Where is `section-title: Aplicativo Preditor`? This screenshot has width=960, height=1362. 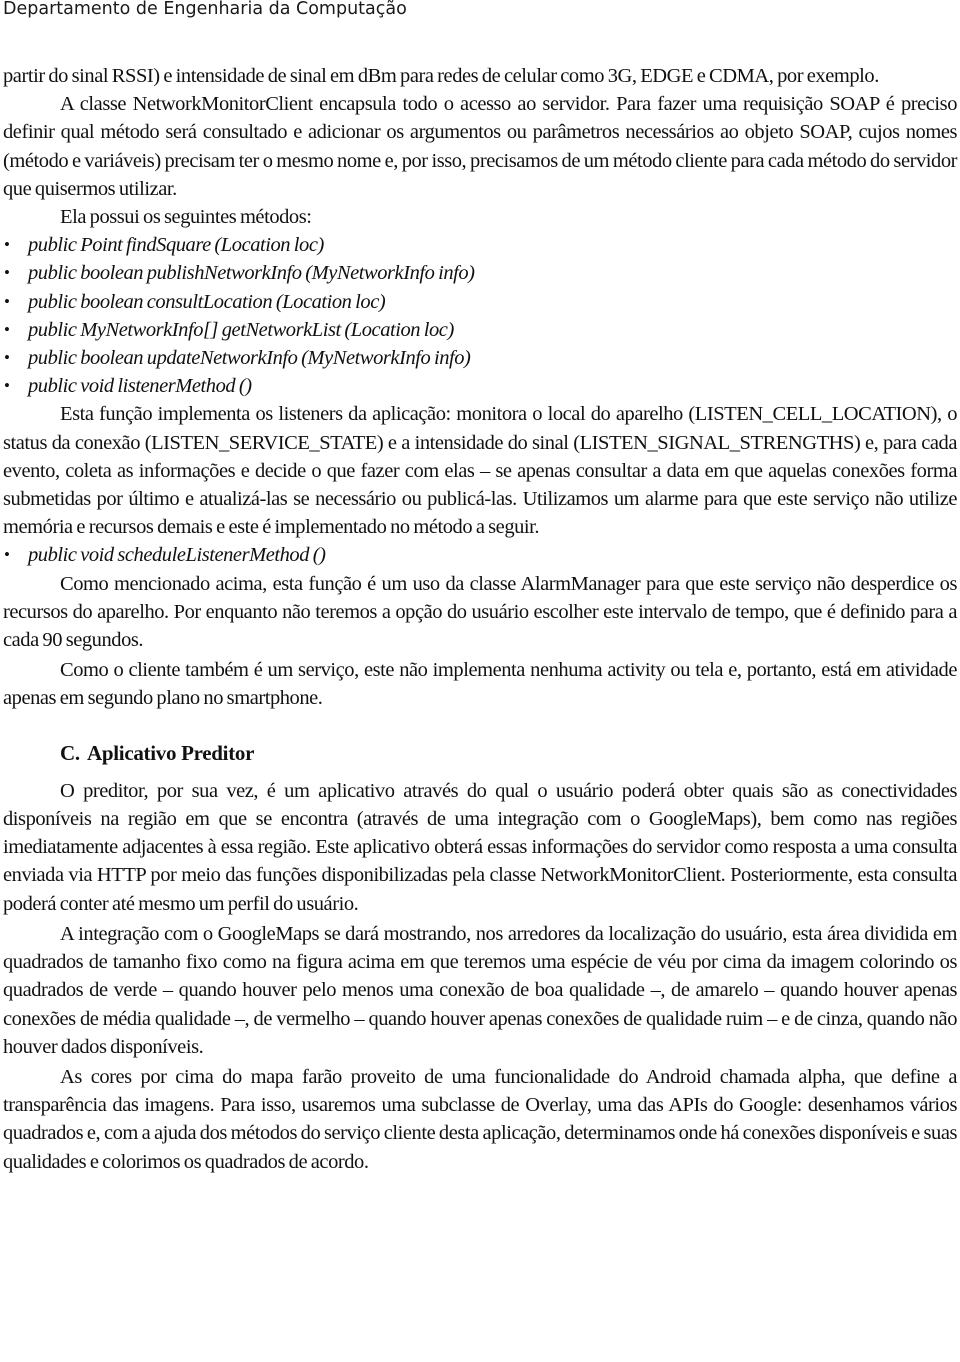 section-title: Aplicativo Preditor is located at coordinates (171, 752).